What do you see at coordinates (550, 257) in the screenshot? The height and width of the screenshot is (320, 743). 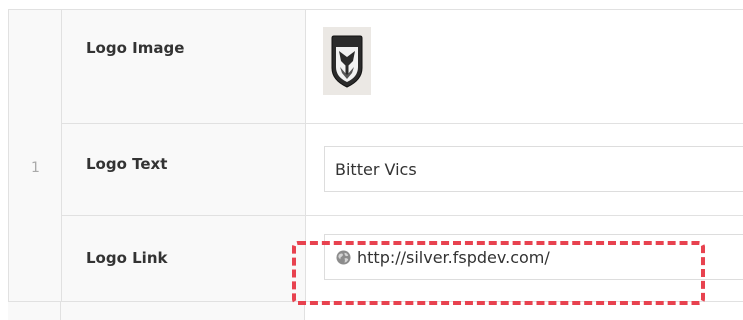 I see `logo-link-input` at bounding box center [550, 257].